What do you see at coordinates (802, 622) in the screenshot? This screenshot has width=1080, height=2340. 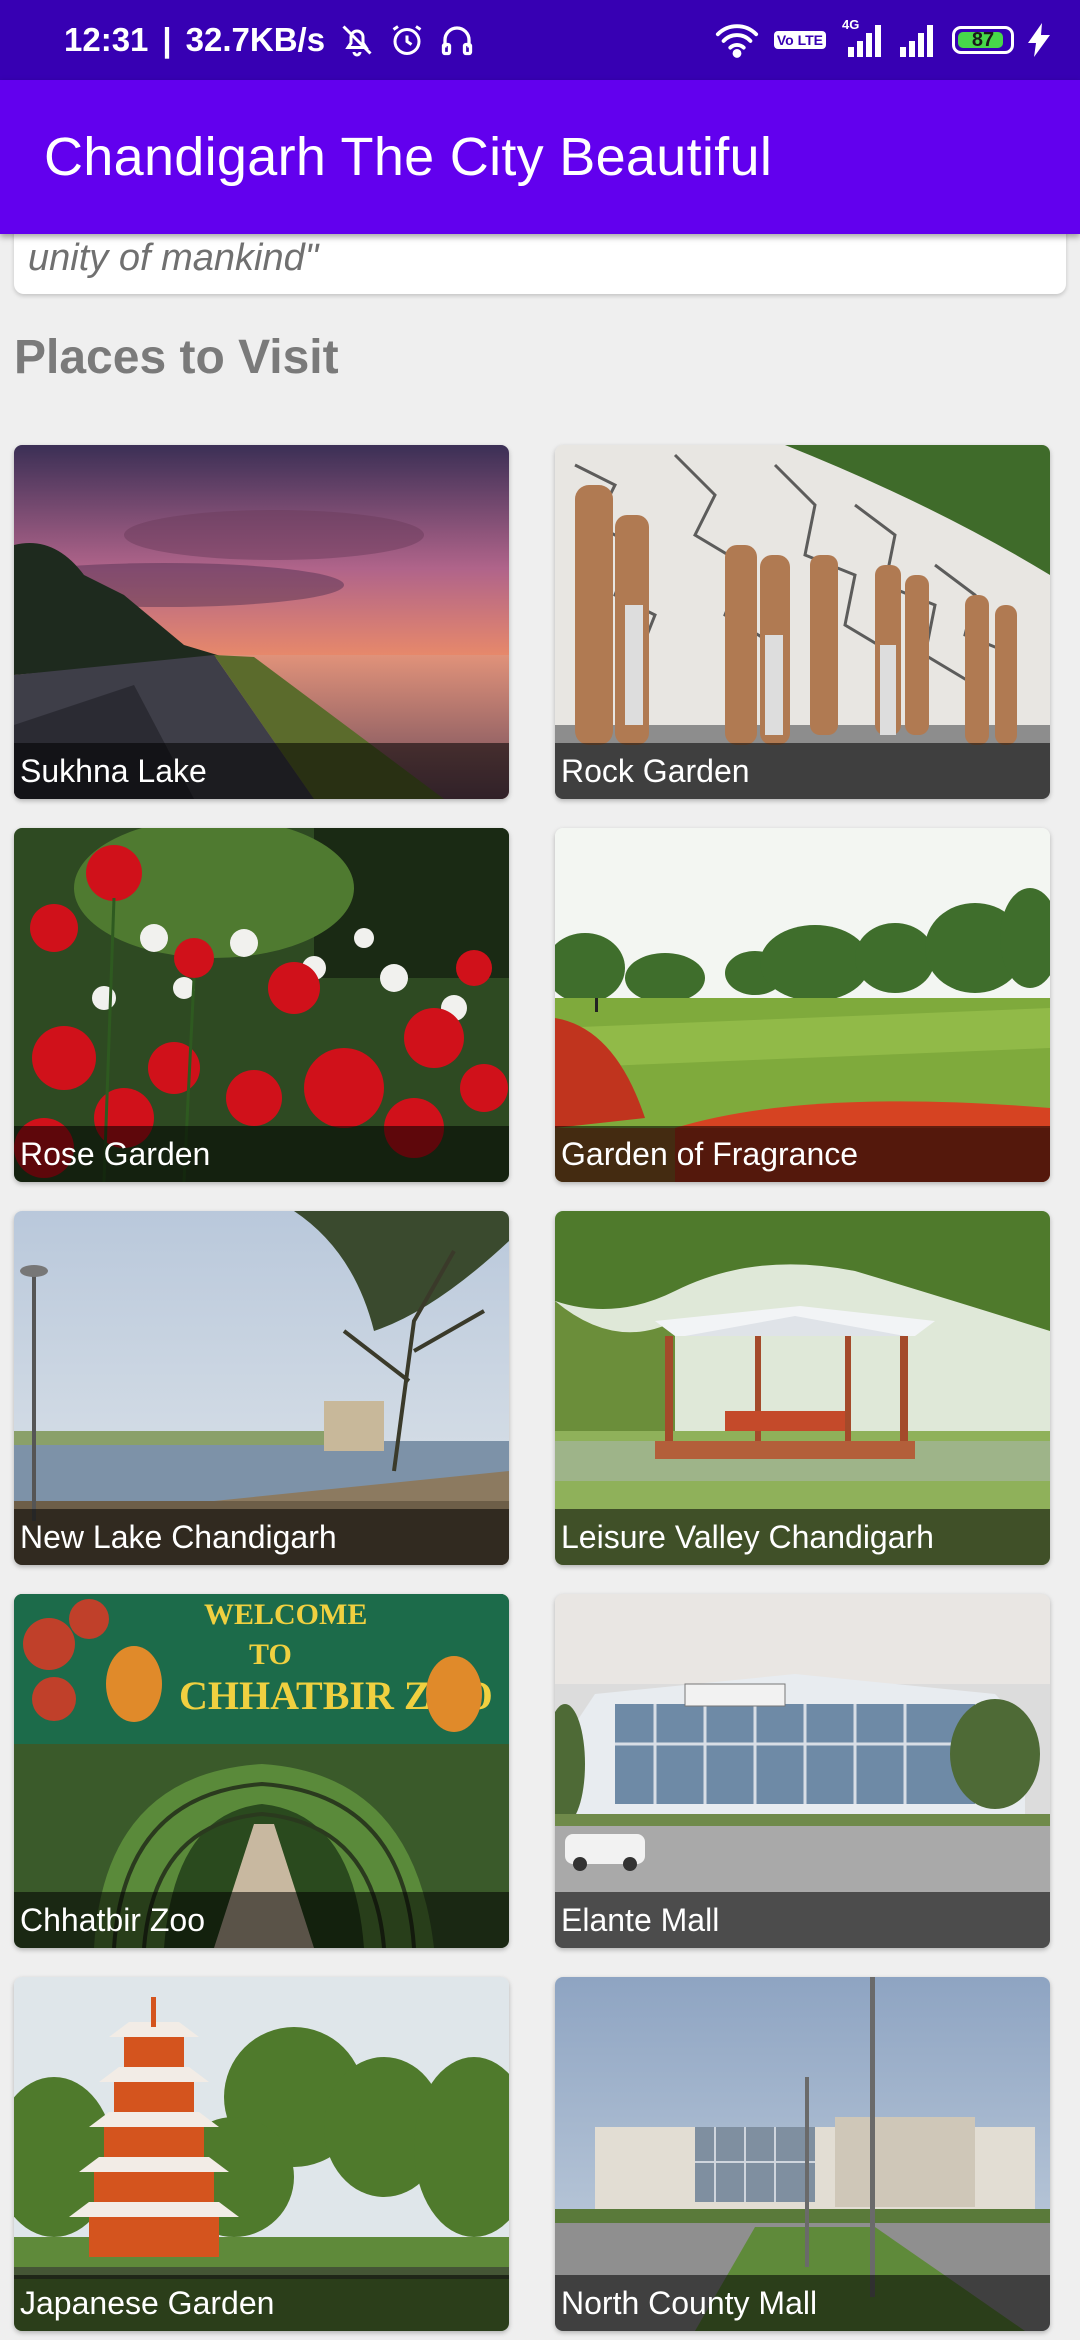 I see `place-card-rock-garden: Rock Garden` at bounding box center [802, 622].